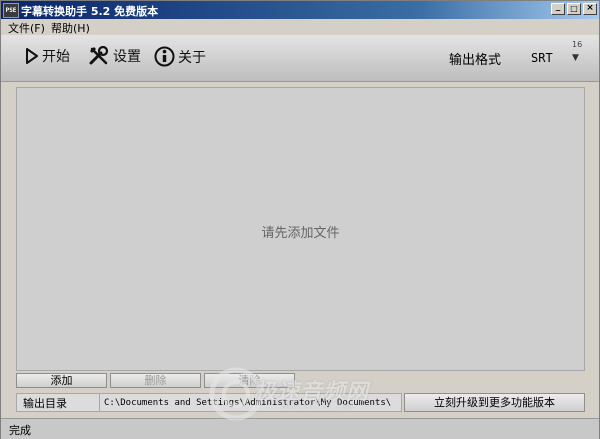 The width and height of the screenshot is (600, 439). What do you see at coordinates (32, 56) in the screenshot?
I see `play-icon` at bounding box center [32, 56].